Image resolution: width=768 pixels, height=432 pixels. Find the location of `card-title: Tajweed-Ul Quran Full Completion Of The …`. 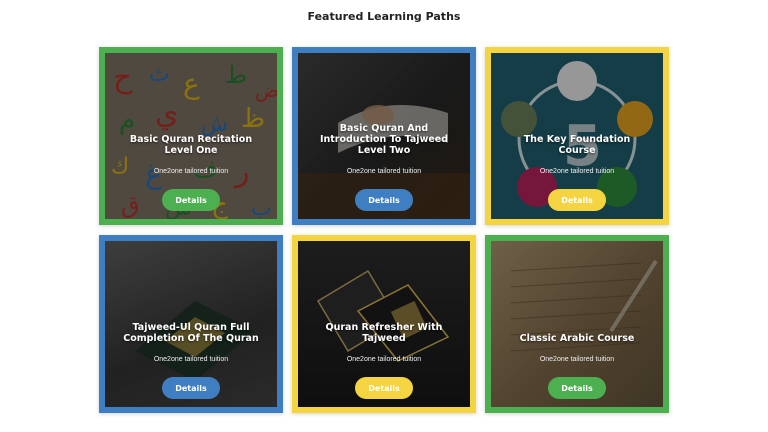

card-title: Tajweed-Ul Quran Full Completion Of The … is located at coordinates (191, 333).